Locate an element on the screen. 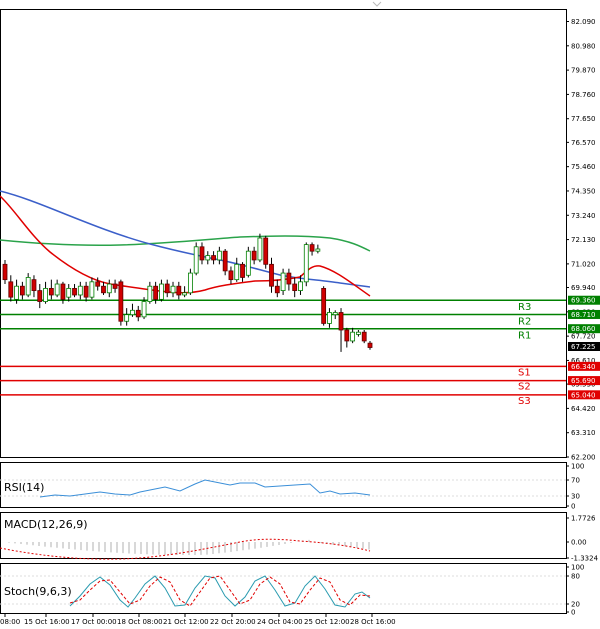 Image resolution: width=600 pixels, height=629 pixels. price-tick-label: 80.980 is located at coordinates (583, 46).